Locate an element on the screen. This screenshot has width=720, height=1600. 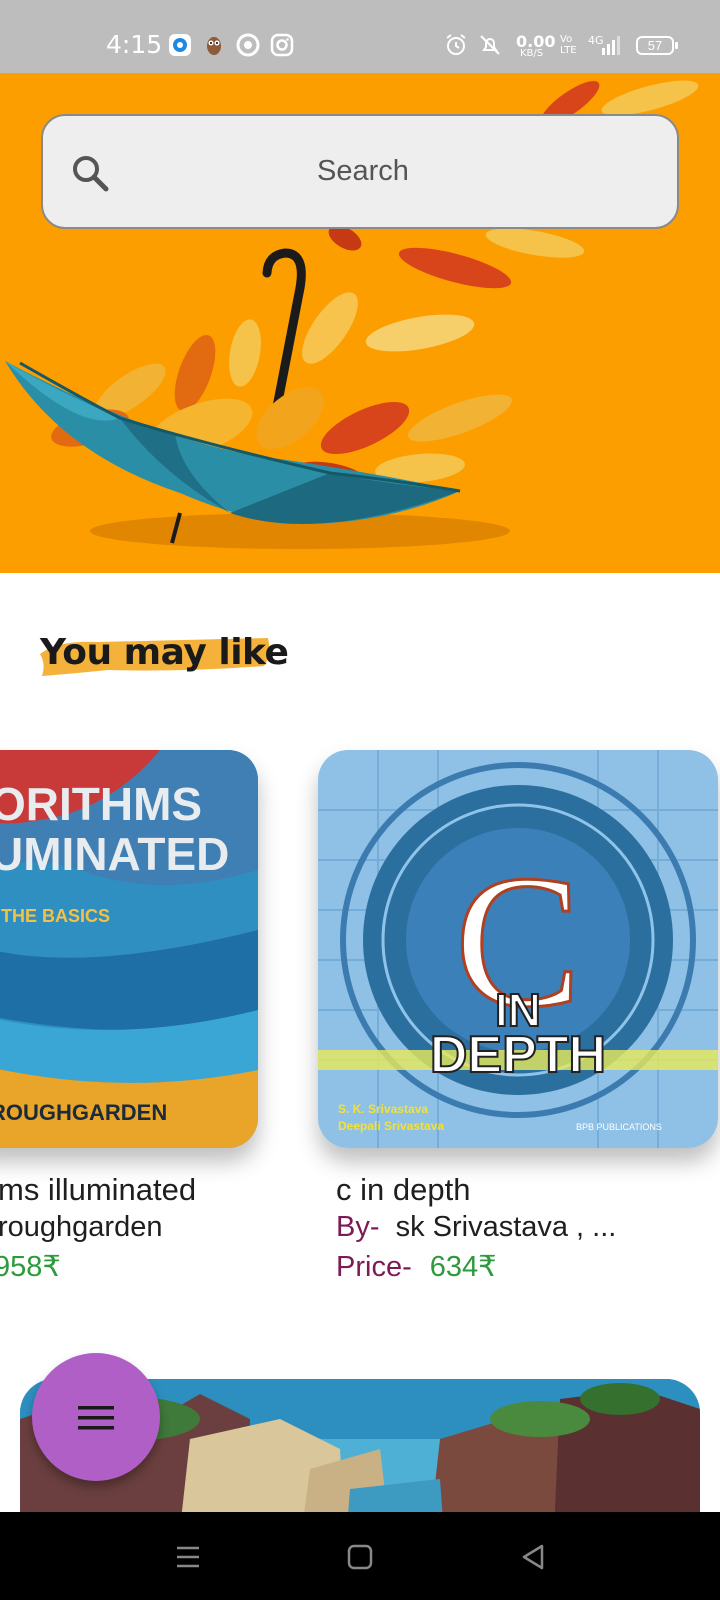
search-bar is located at coordinates (360, 171).